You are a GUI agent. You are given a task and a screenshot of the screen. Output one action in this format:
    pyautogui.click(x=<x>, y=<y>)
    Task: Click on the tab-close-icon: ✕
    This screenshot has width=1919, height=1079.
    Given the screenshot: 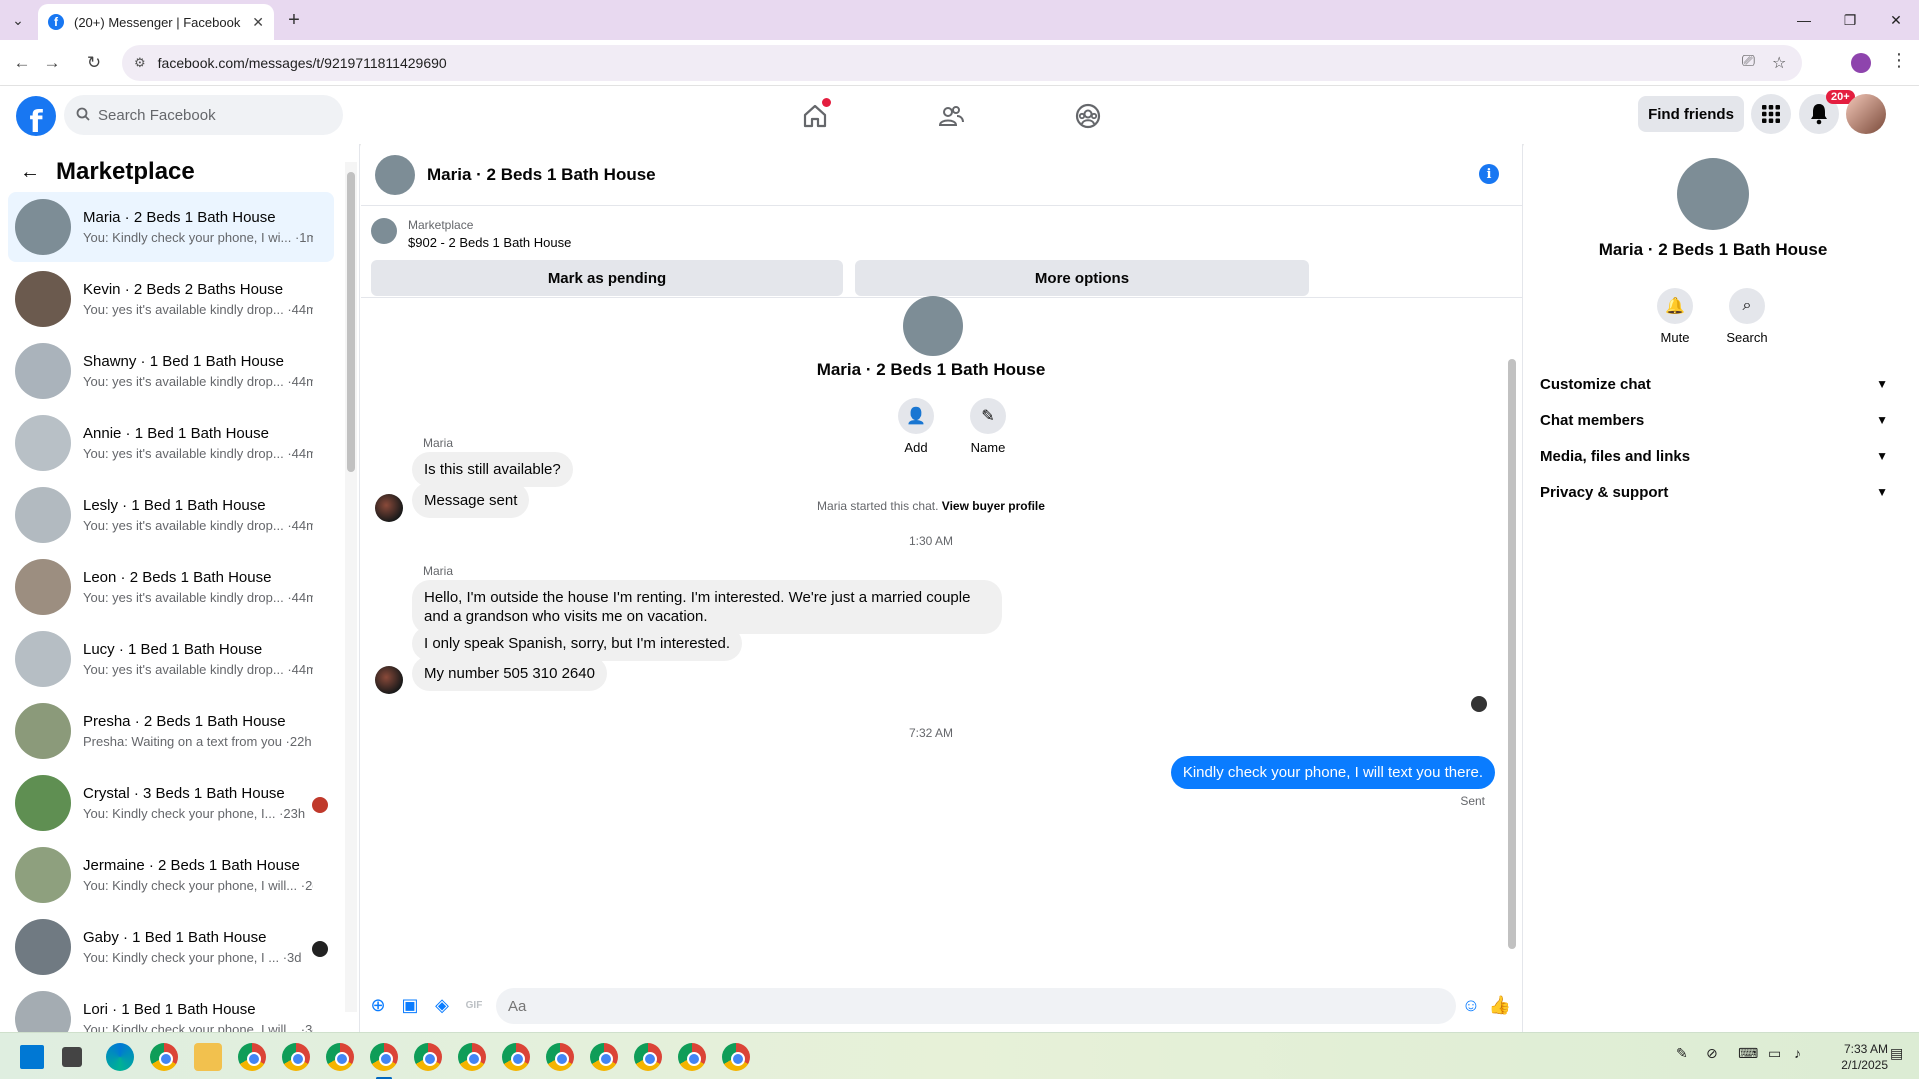 What is the action you would take?
    pyautogui.click(x=258, y=22)
    